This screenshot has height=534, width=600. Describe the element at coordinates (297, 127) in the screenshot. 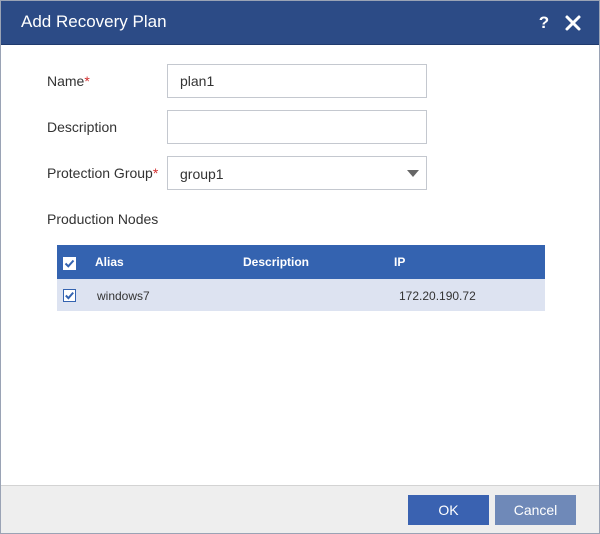

I see `description-input` at that location.